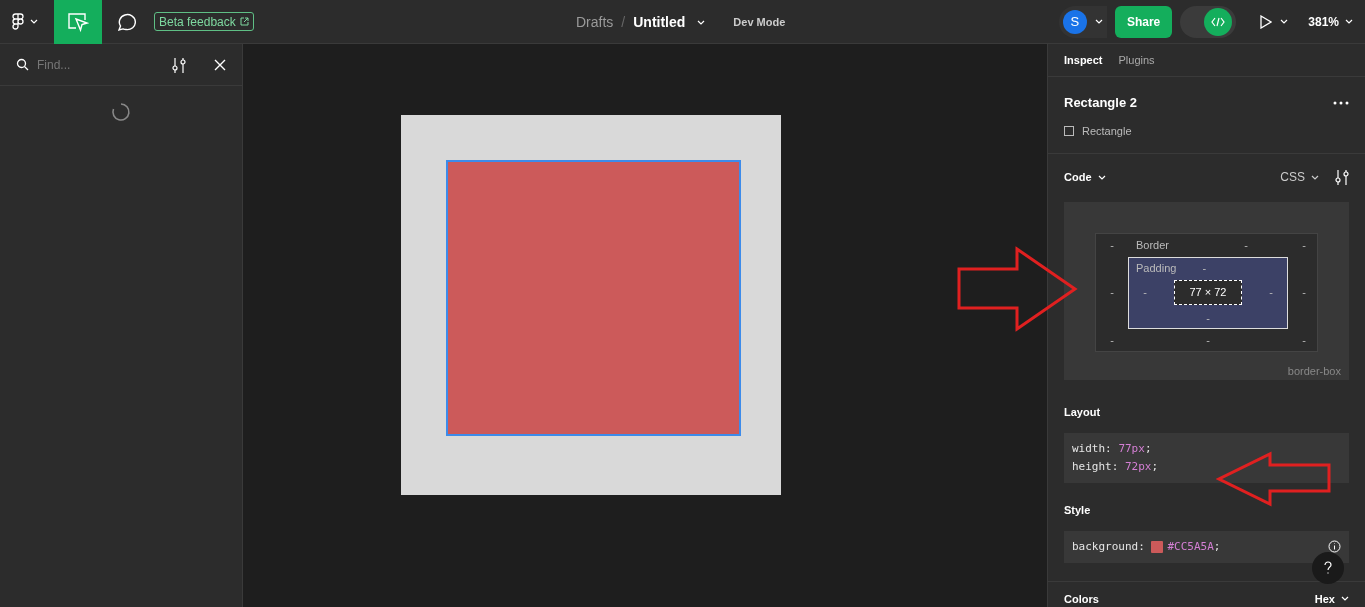 Image resolution: width=1365 pixels, height=607 pixels. Describe the element at coordinates (1328, 568) in the screenshot. I see `question-icon` at that location.